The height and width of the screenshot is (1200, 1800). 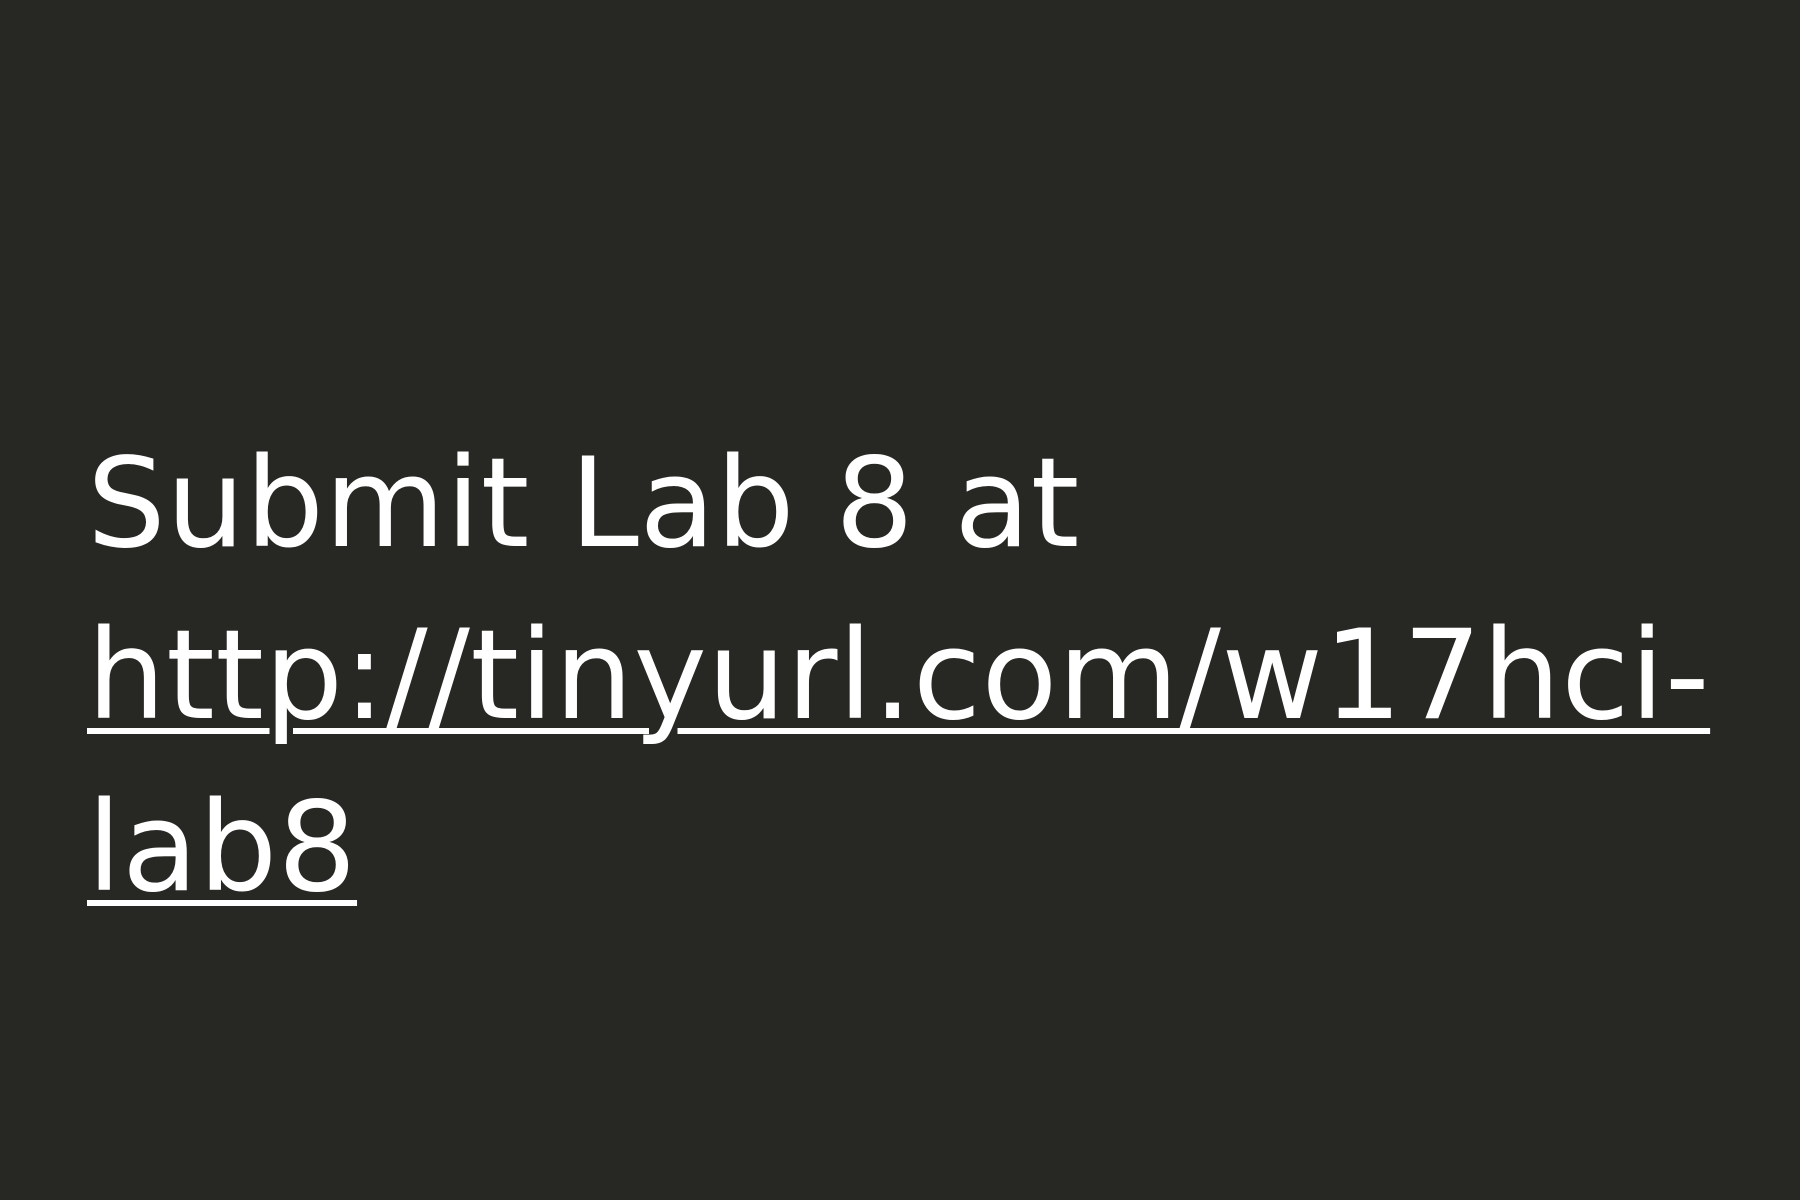 I want to click on link-text-part-1: http://tinyurl.com/w17hci-, so click(x=898, y=676).